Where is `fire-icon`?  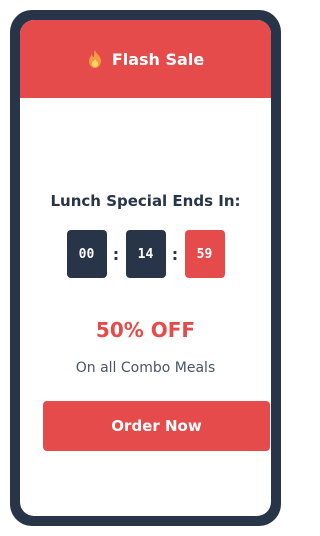 fire-icon is located at coordinates (95, 59).